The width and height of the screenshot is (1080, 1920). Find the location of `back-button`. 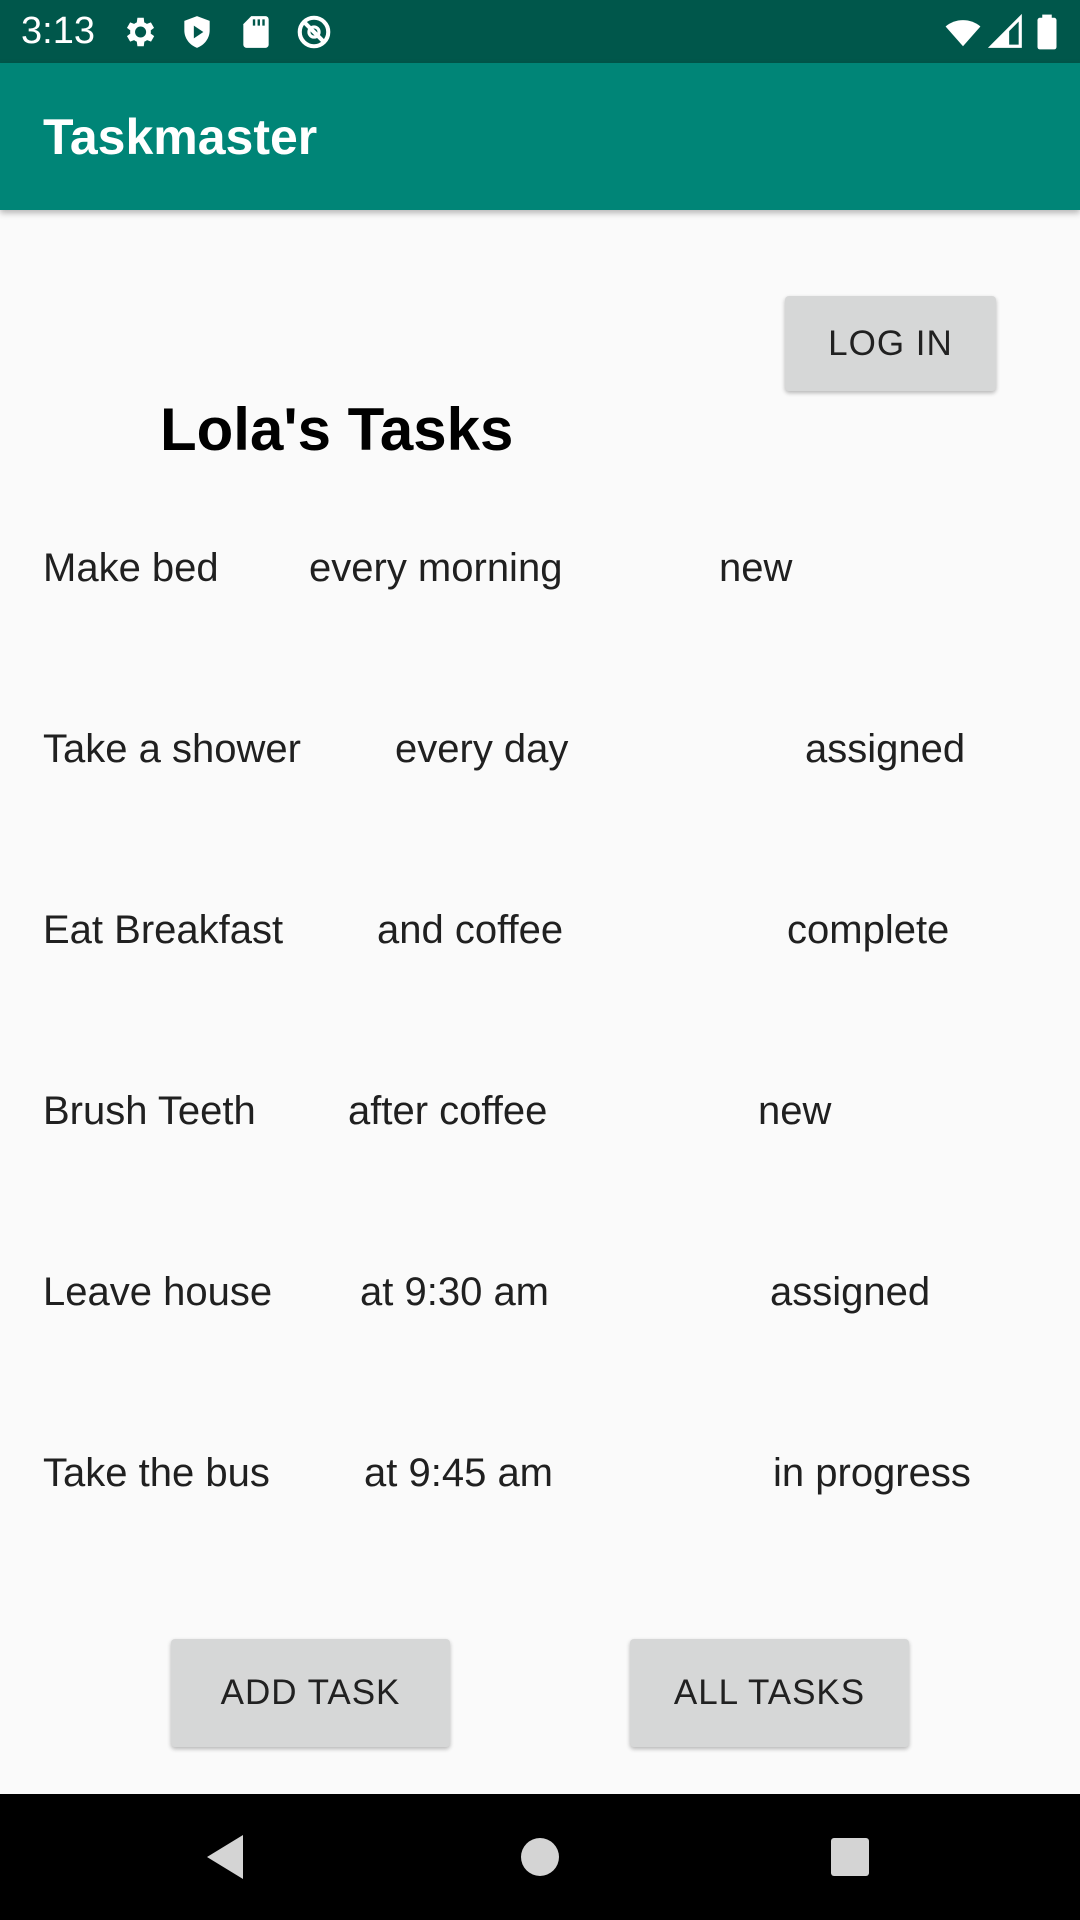

back-button is located at coordinates (225, 1857).